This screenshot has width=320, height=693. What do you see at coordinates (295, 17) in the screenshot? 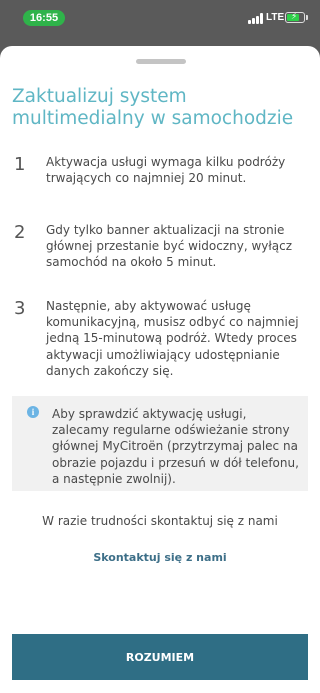
I see `battery-charging-icon: ⚡` at bounding box center [295, 17].